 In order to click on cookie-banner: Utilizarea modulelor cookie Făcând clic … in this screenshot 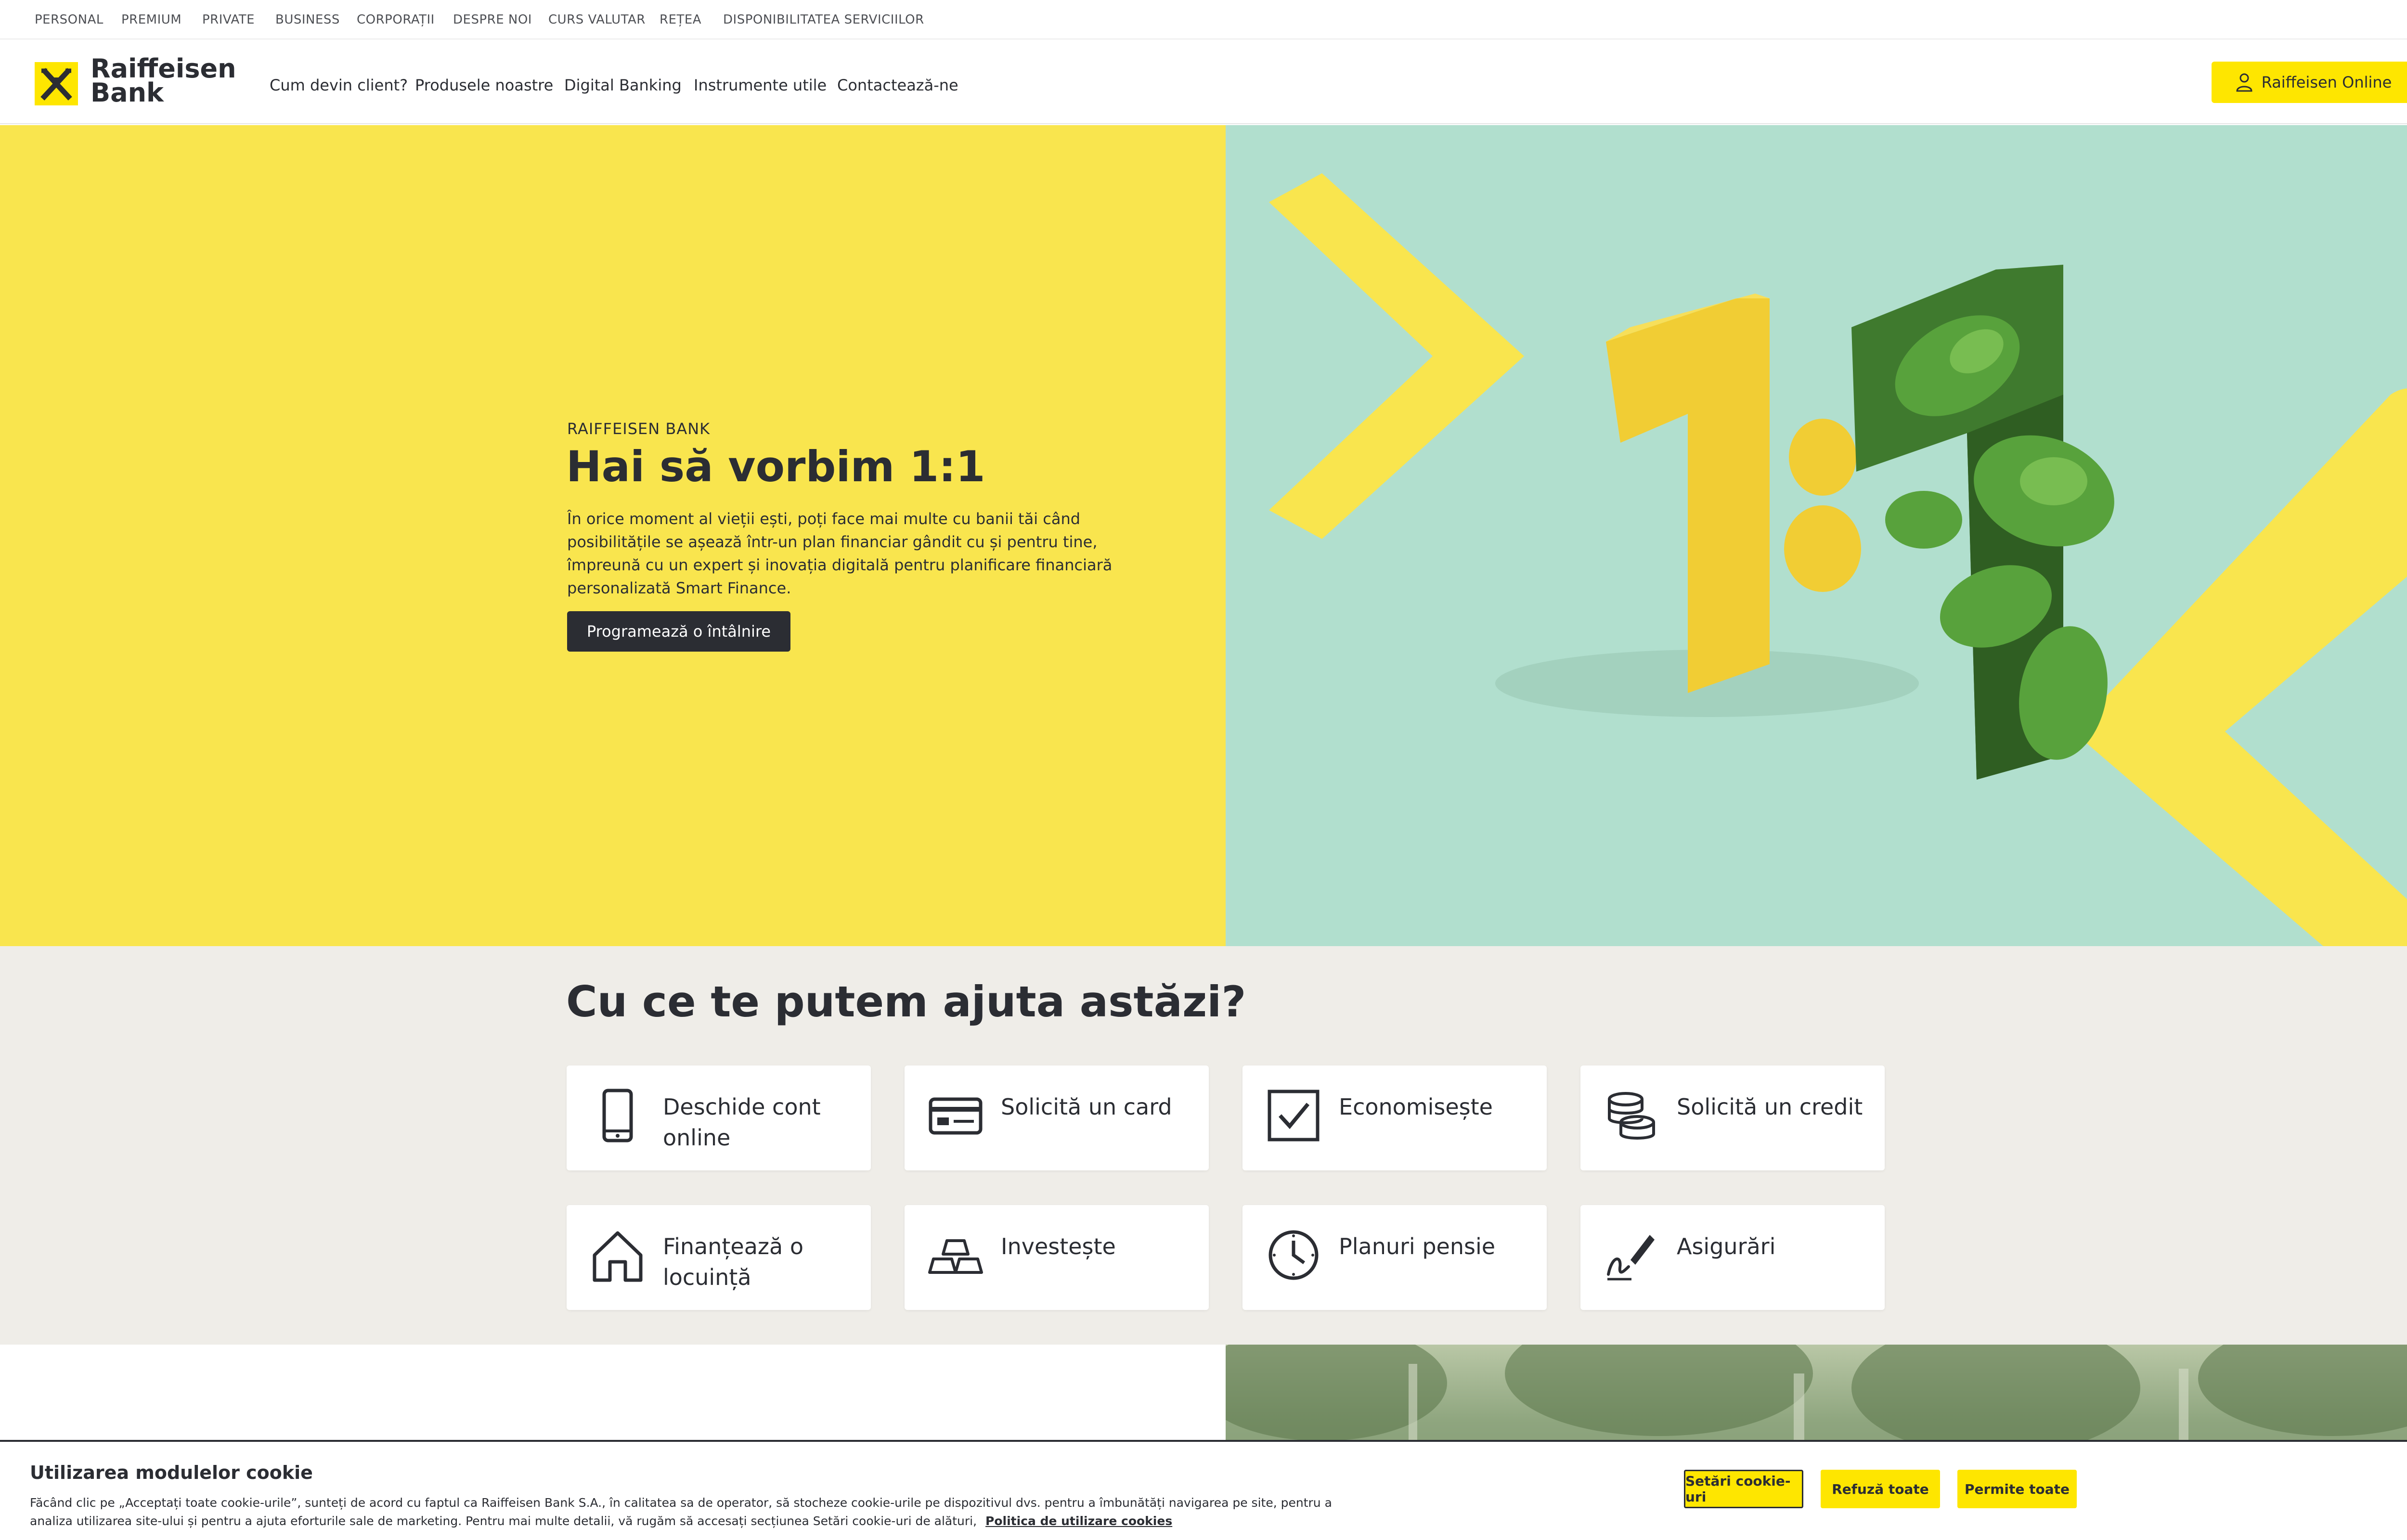, I will do `click(1203, 1490)`.